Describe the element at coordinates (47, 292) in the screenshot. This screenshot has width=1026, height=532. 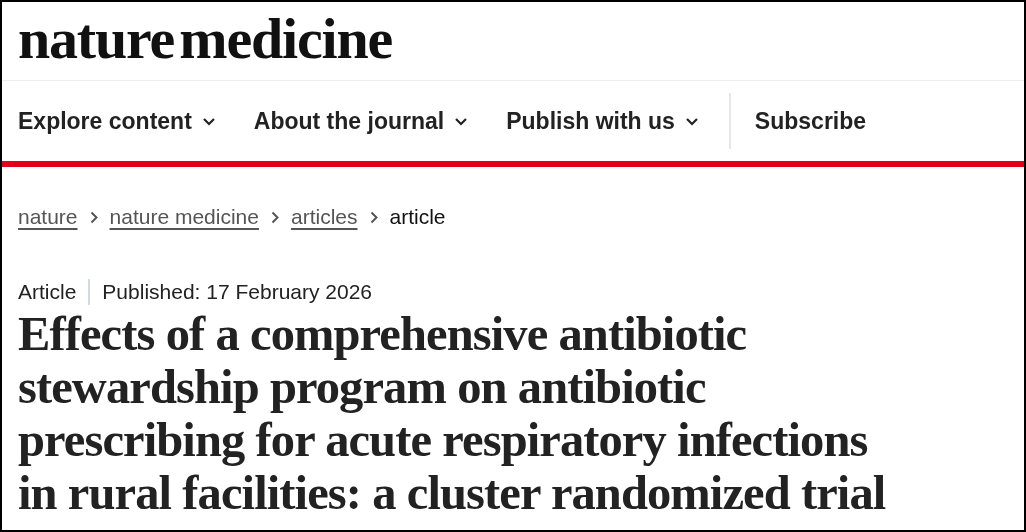
I see `article-type: Article` at that location.